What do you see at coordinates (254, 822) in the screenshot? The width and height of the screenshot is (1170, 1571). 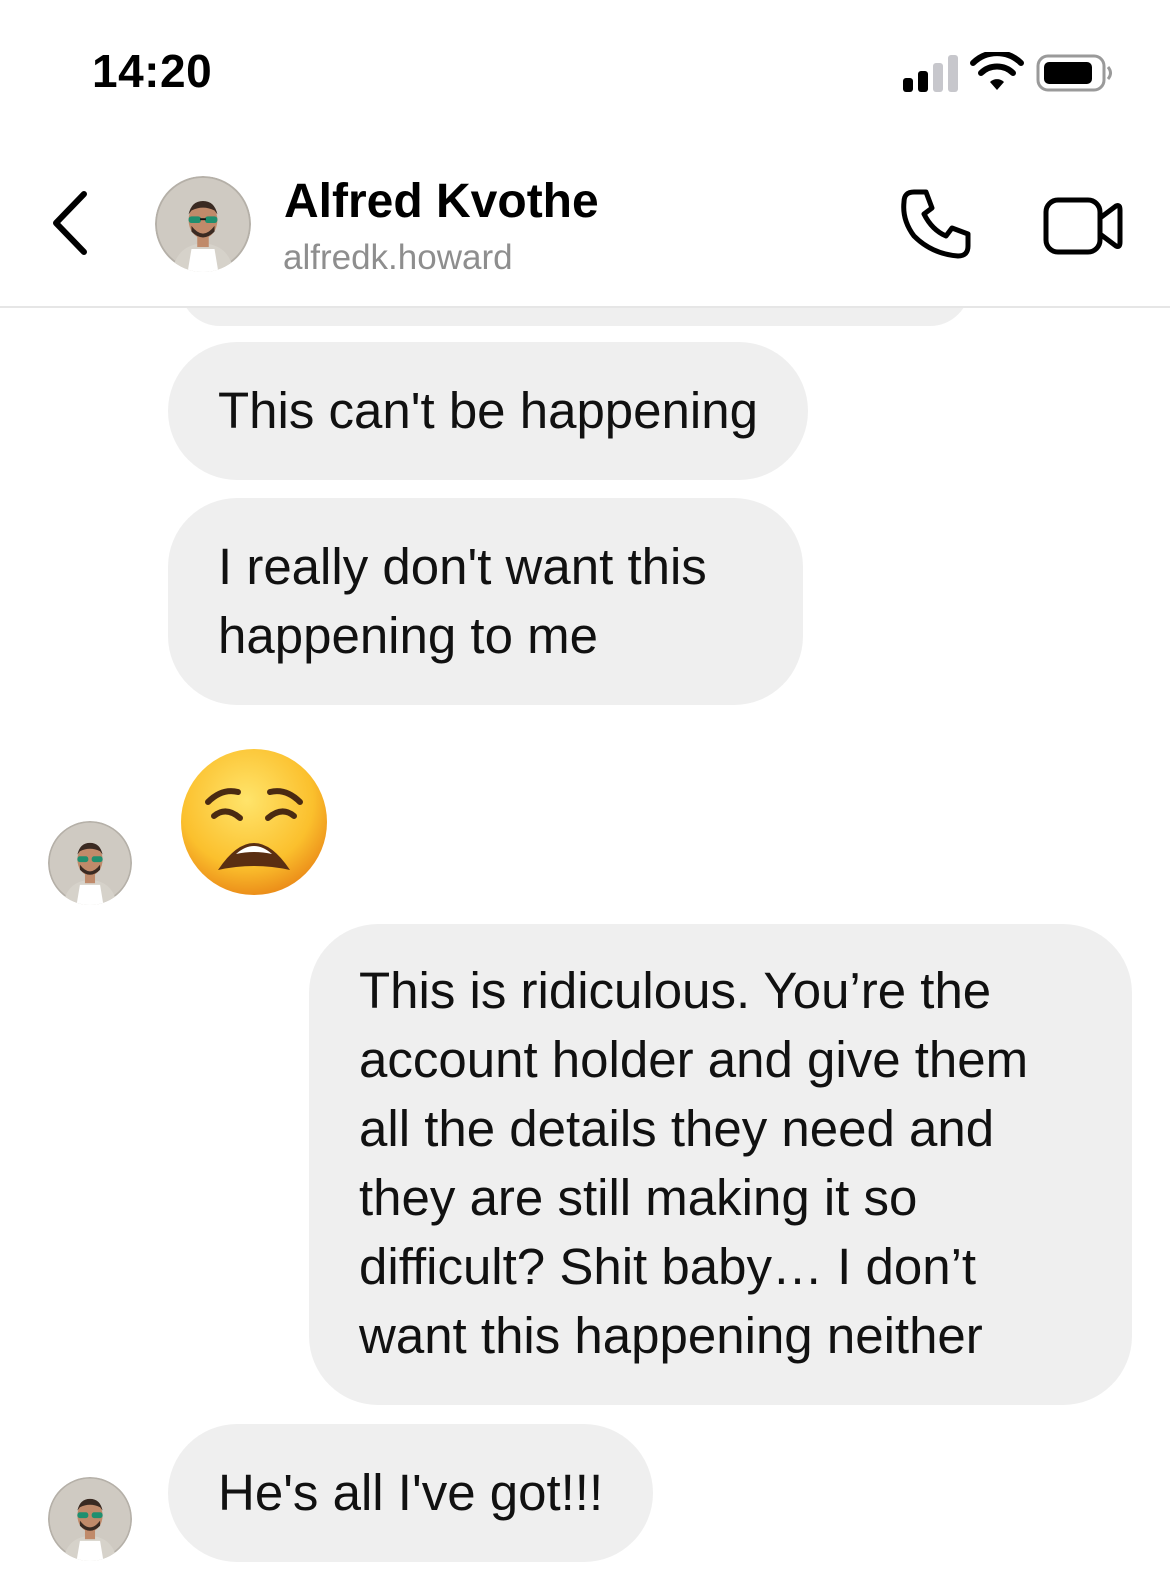 I see `weary-face-emoji` at bounding box center [254, 822].